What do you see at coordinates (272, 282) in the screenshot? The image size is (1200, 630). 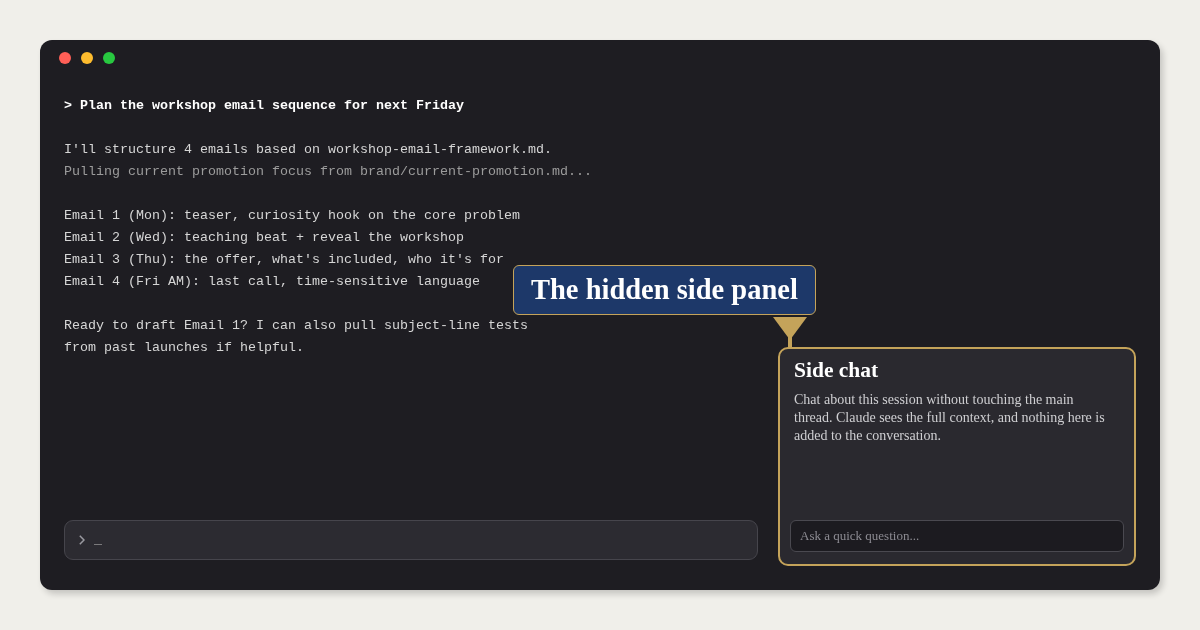 I see `output-text: Email 4 (Fri AM): last call, time-sensitive language` at bounding box center [272, 282].